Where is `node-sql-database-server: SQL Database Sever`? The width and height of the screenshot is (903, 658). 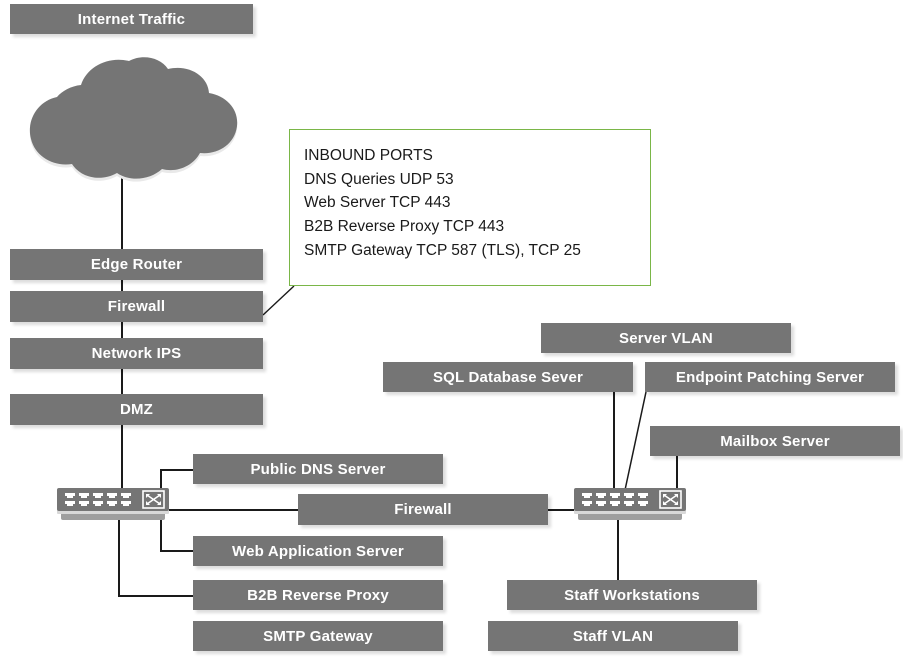 node-sql-database-server: SQL Database Sever is located at coordinates (508, 377).